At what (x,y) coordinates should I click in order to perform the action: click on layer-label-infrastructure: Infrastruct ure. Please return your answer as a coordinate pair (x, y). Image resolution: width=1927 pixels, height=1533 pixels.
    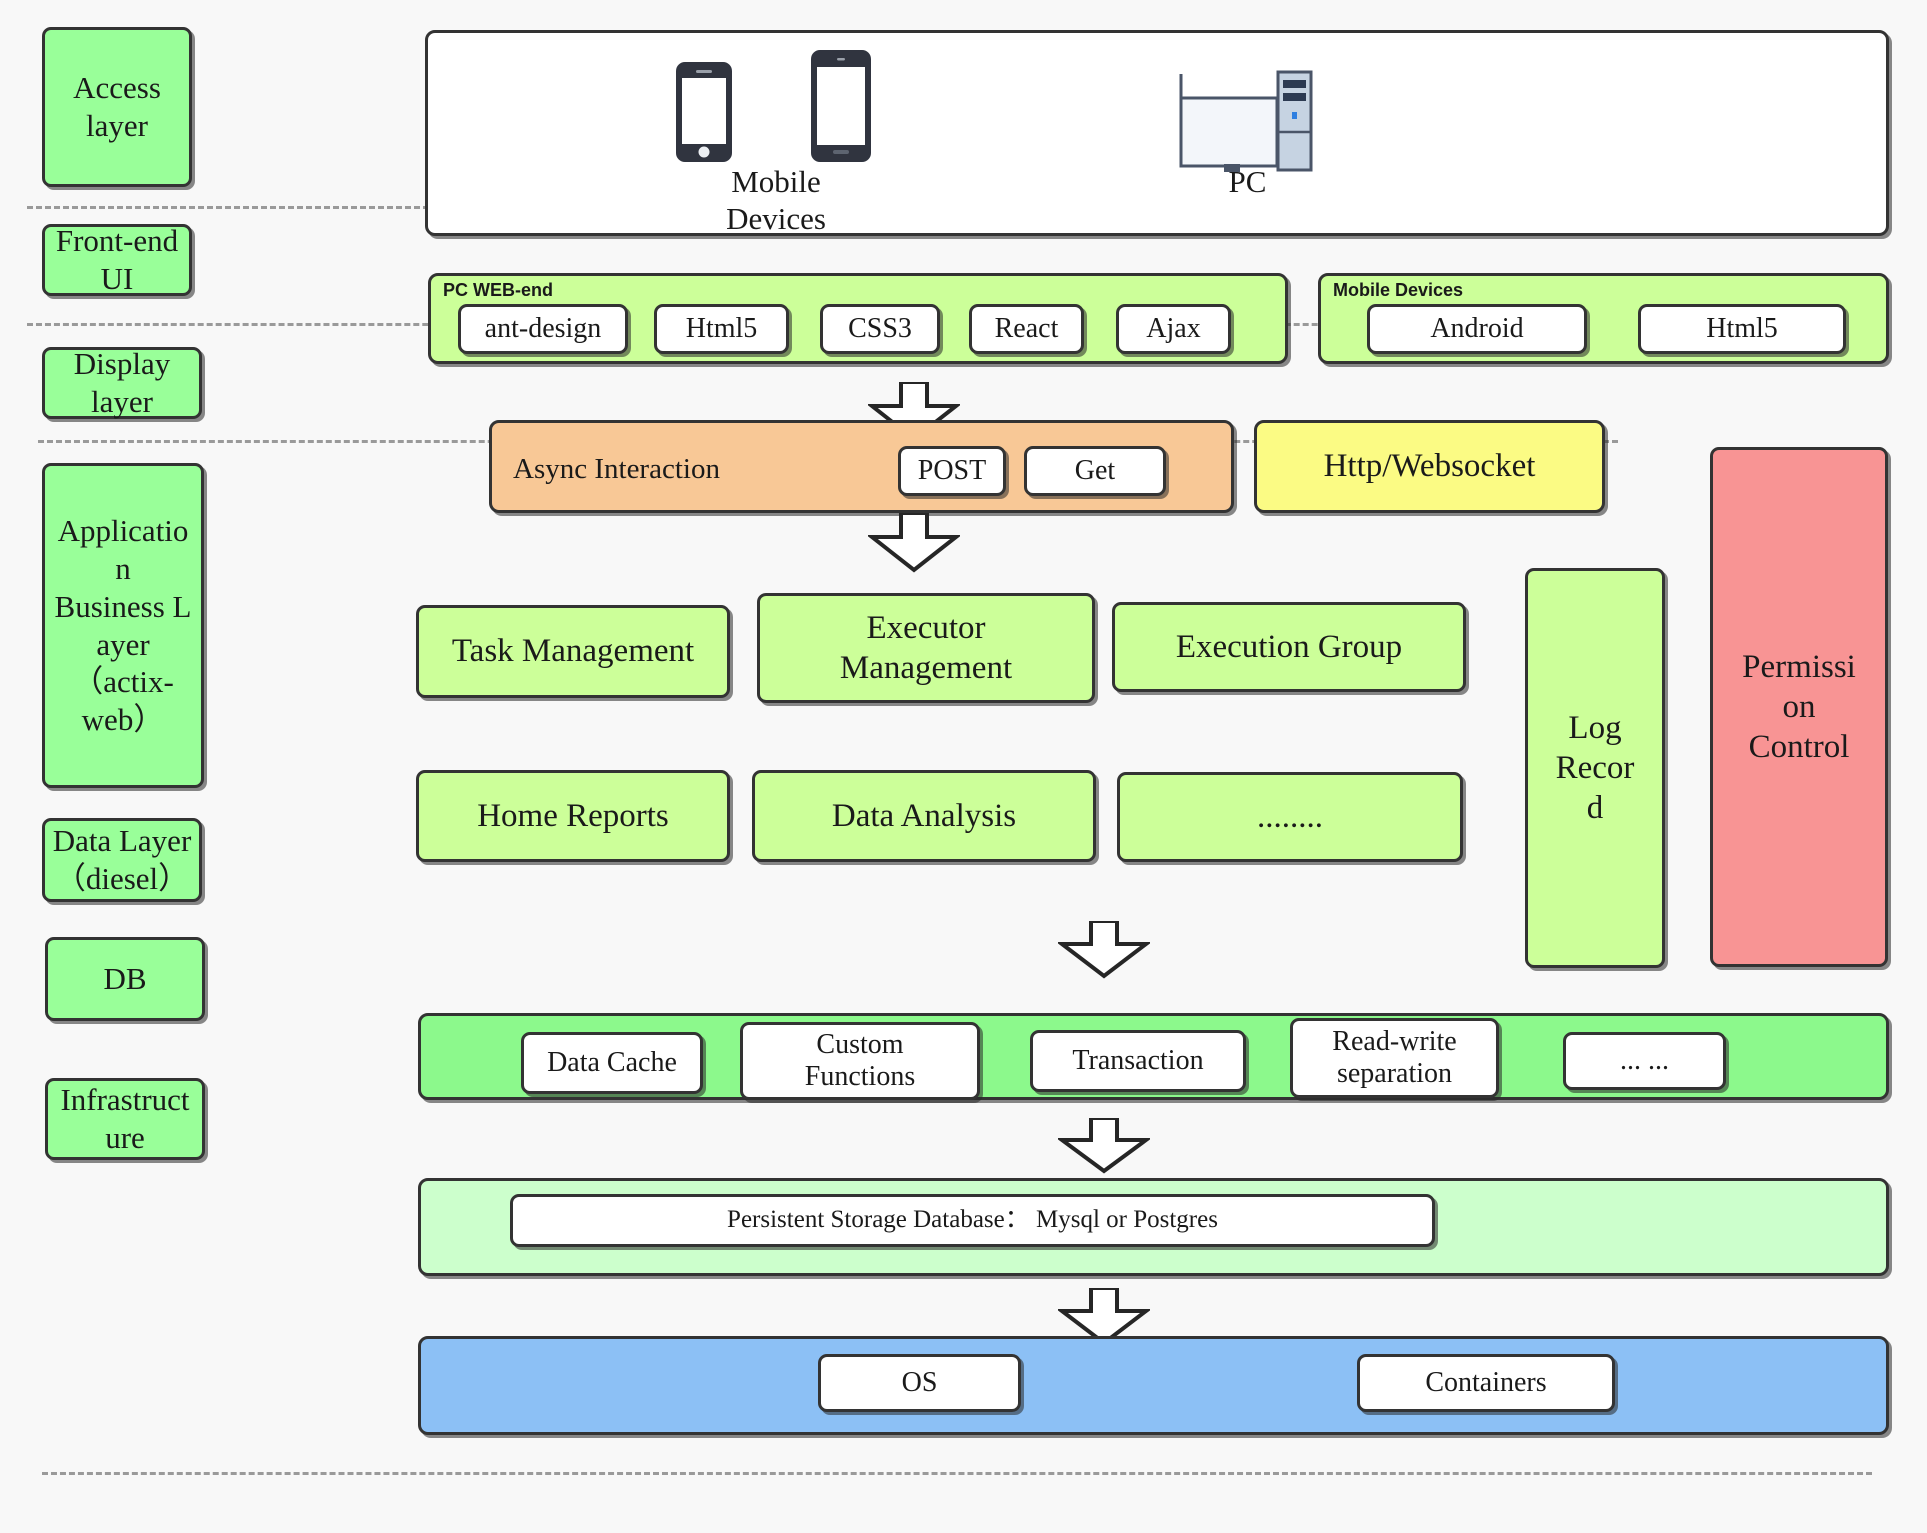
    Looking at the image, I should click on (125, 1119).